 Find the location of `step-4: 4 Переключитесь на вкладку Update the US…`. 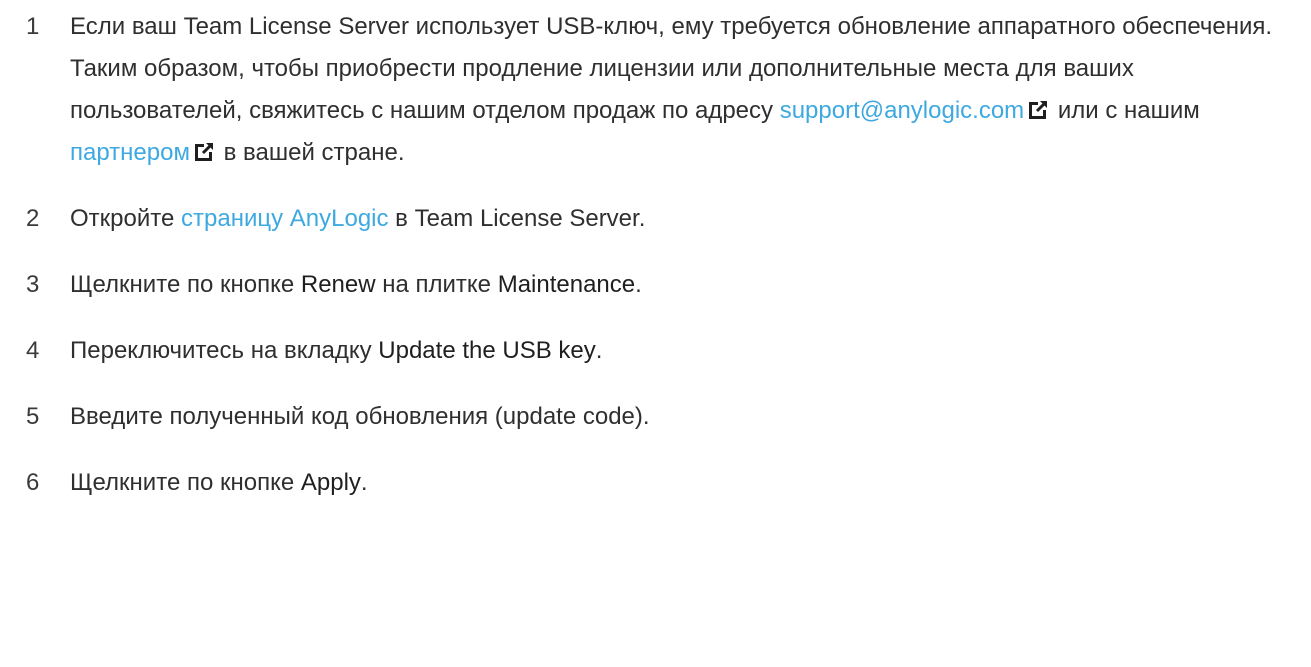

step-4: 4 Переключитесь на вкладку Update the US… is located at coordinates (661, 351).